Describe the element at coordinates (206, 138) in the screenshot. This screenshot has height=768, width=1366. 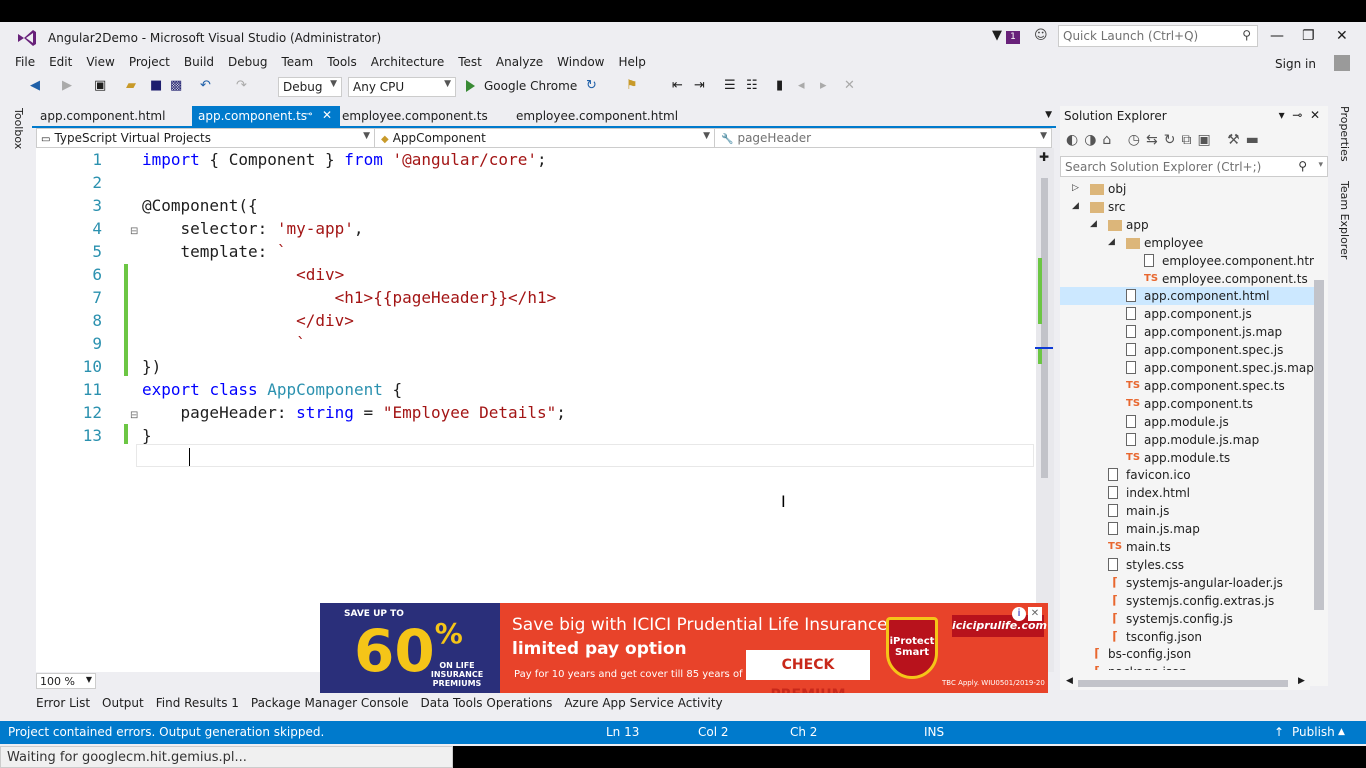
I see `project-dropdown: ▭ TypeScript Virtual Projects ▼` at that location.